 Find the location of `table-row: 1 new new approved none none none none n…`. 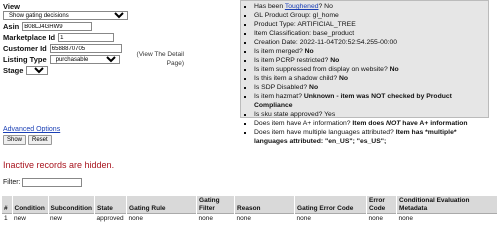

table-row: 1 new new approved none none none none n… is located at coordinates (250, 218).